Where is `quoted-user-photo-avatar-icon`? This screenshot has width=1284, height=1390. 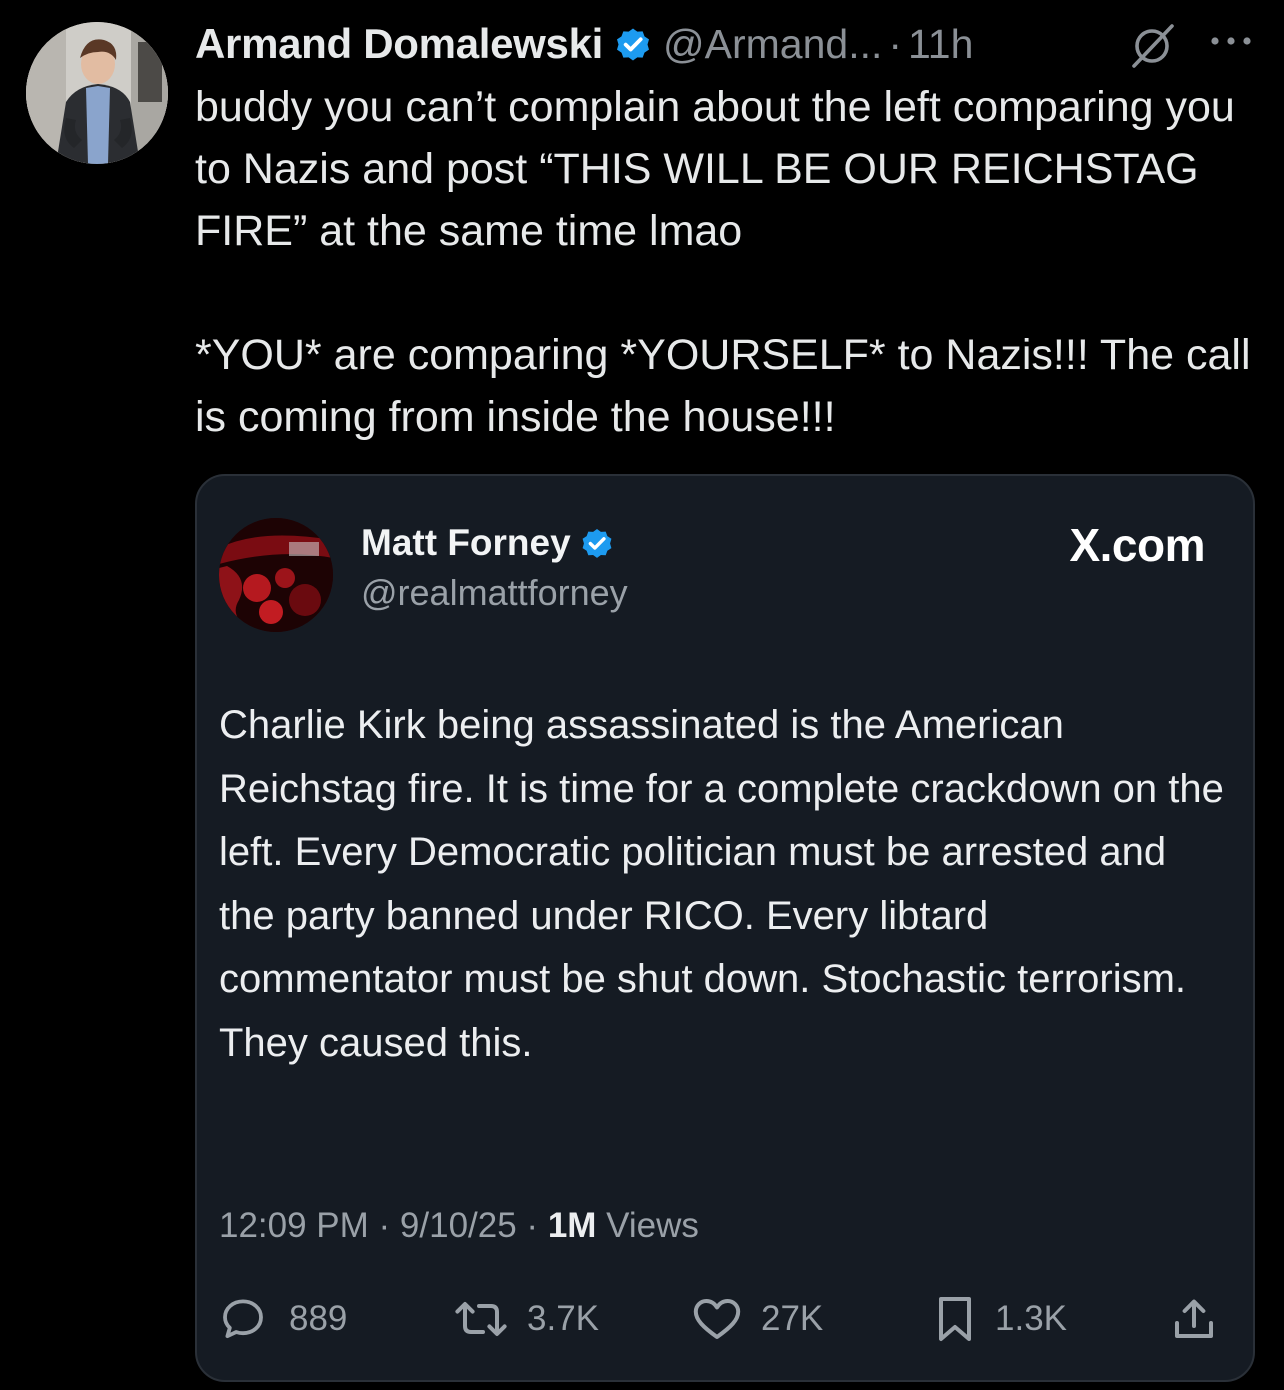 quoted-user-photo-avatar-icon is located at coordinates (276, 575).